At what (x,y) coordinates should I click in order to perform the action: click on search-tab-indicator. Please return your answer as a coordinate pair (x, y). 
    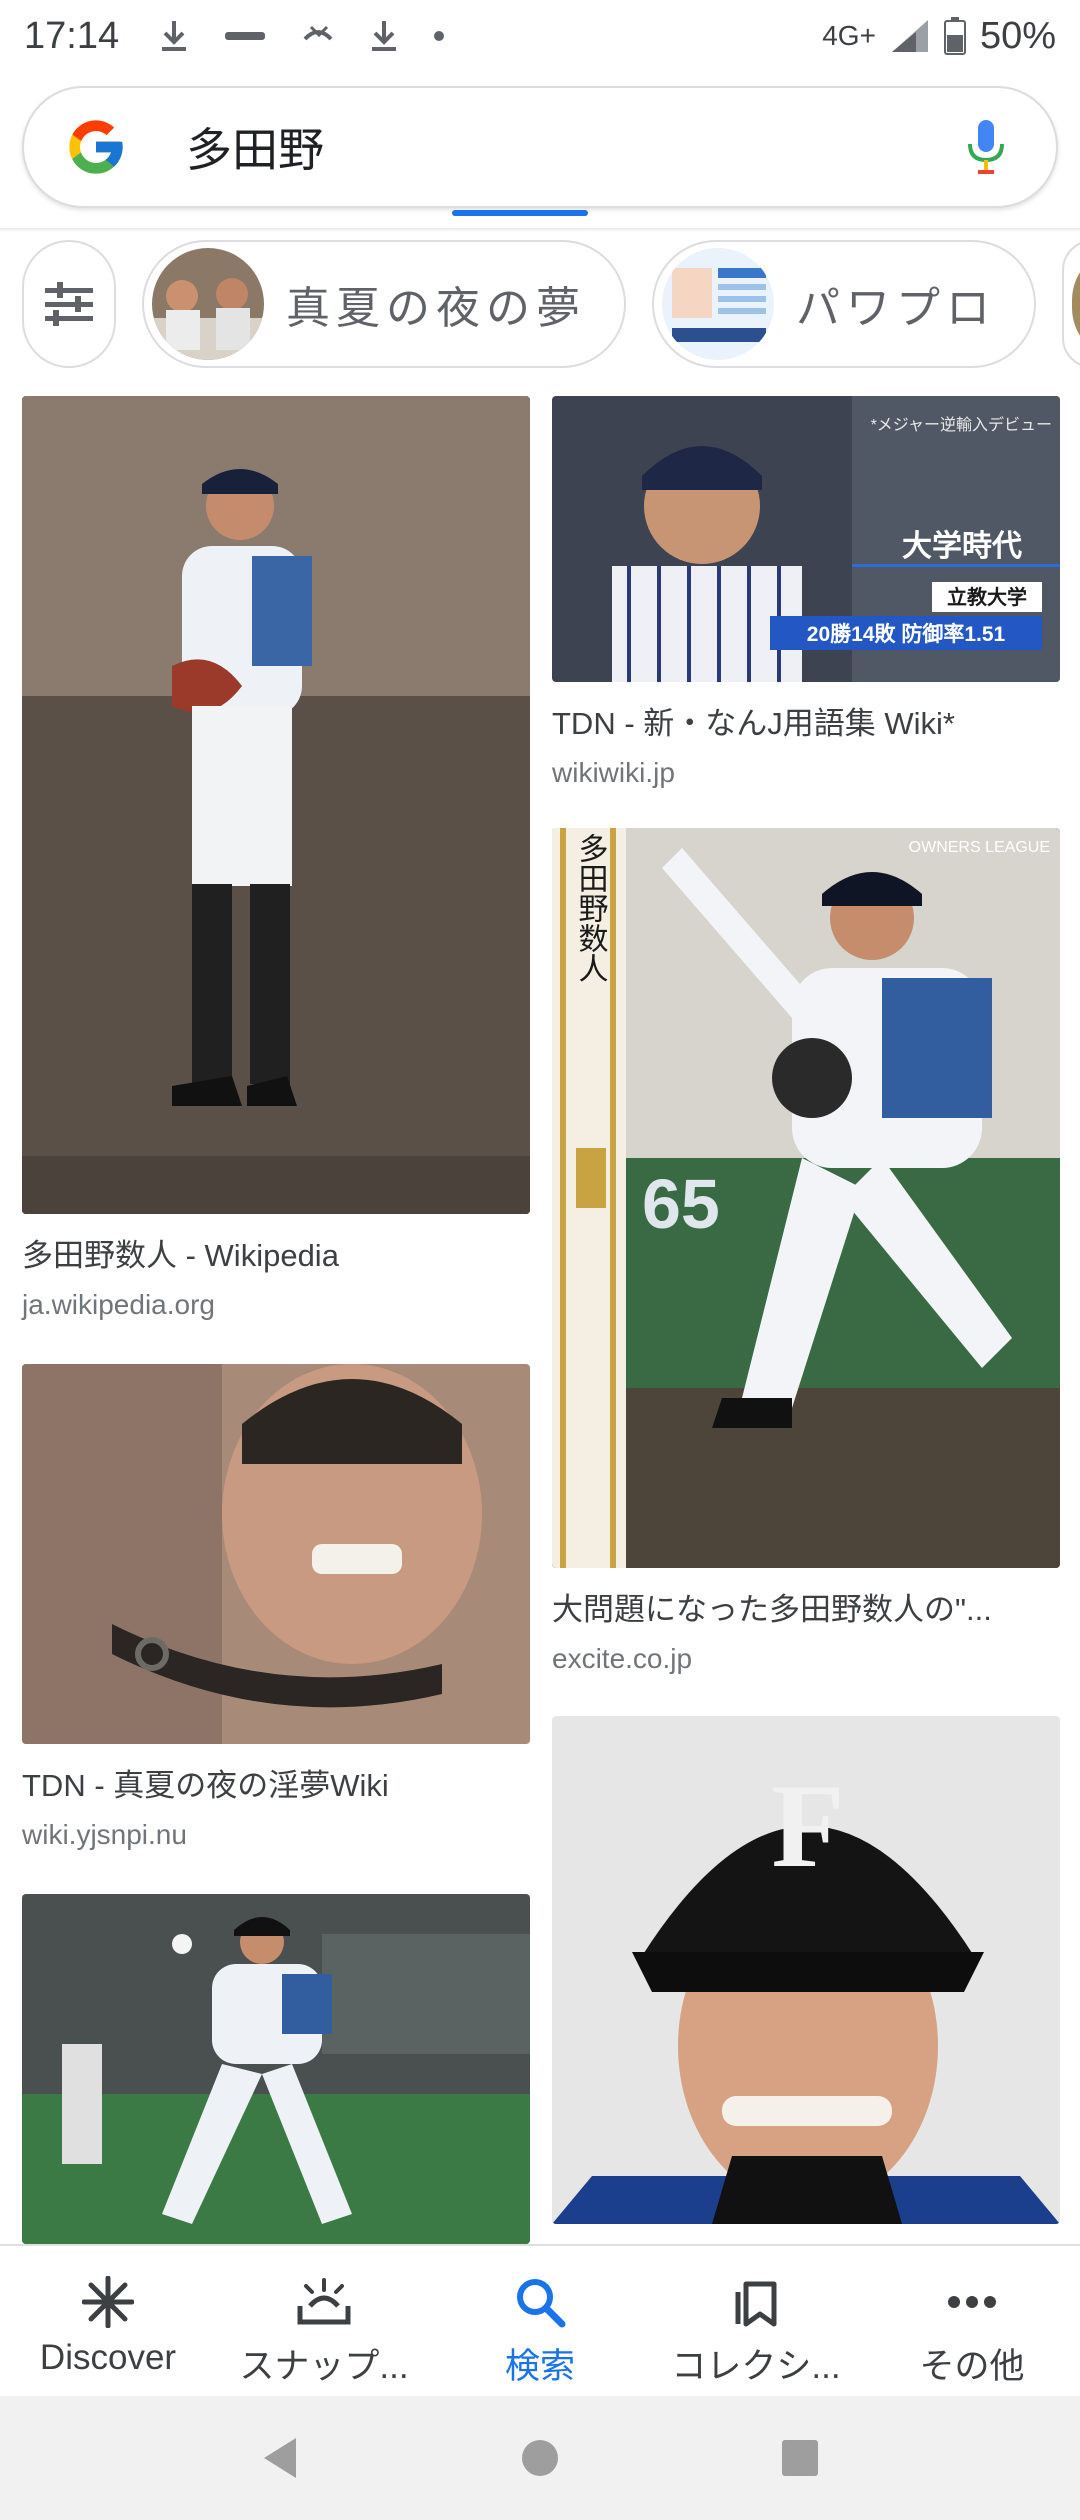
    Looking at the image, I should click on (520, 213).